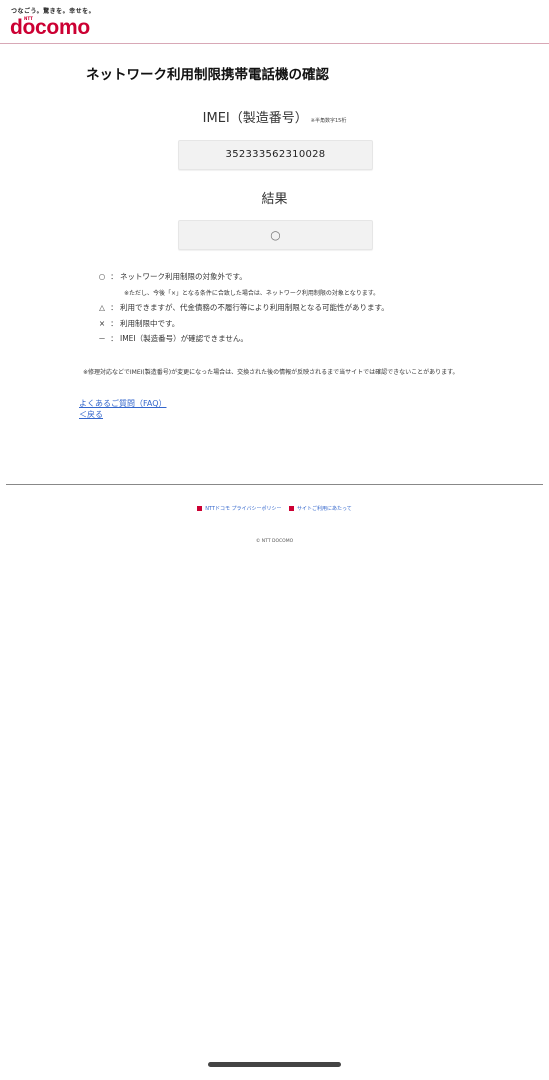  Describe the element at coordinates (274, 541) in the screenshot. I see `copyright: © NTT DOCOMO` at that location.